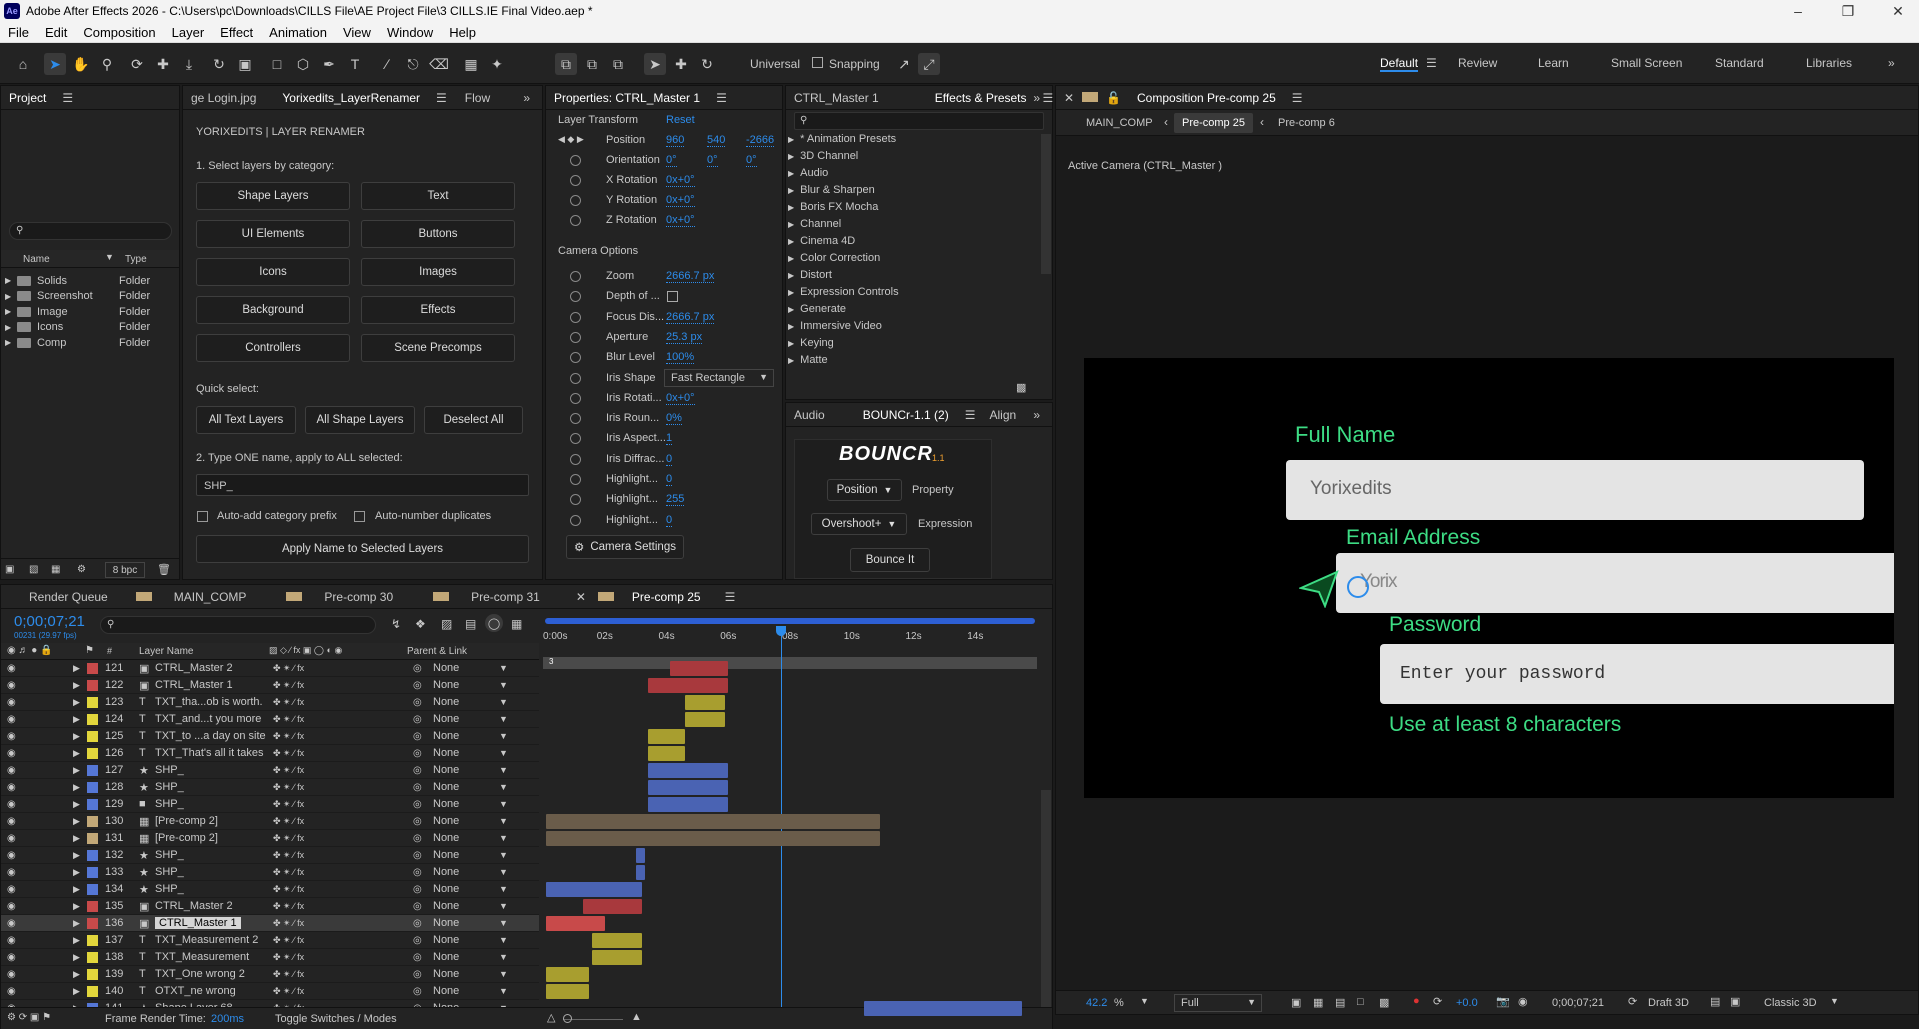  I want to click on color-management-icon: ⟳, so click(1437, 1001).